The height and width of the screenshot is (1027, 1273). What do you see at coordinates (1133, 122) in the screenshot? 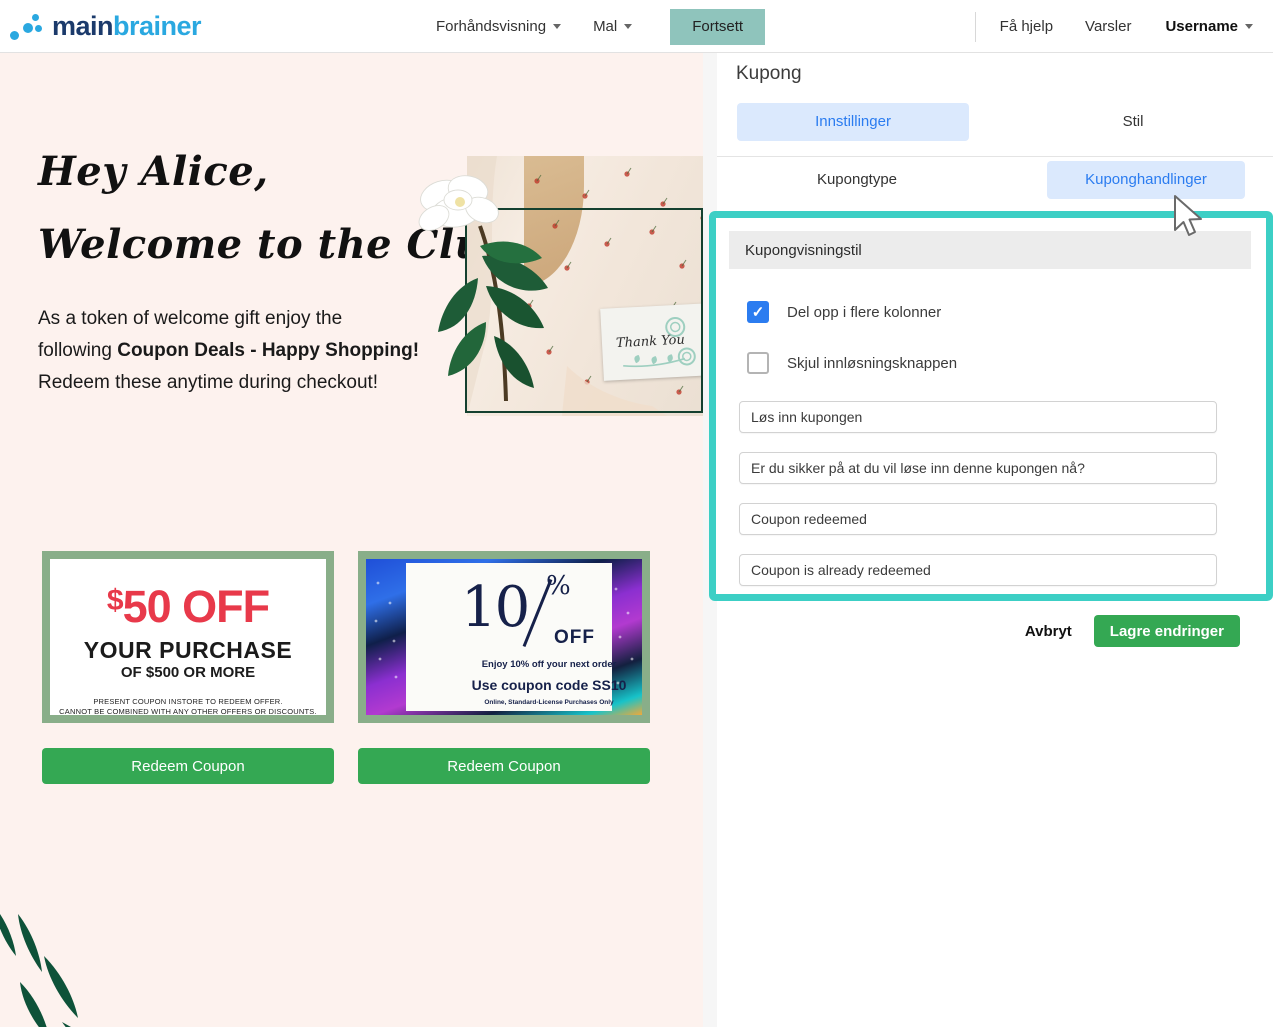
I see `tab-stil: Stil` at bounding box center [1133, 122].